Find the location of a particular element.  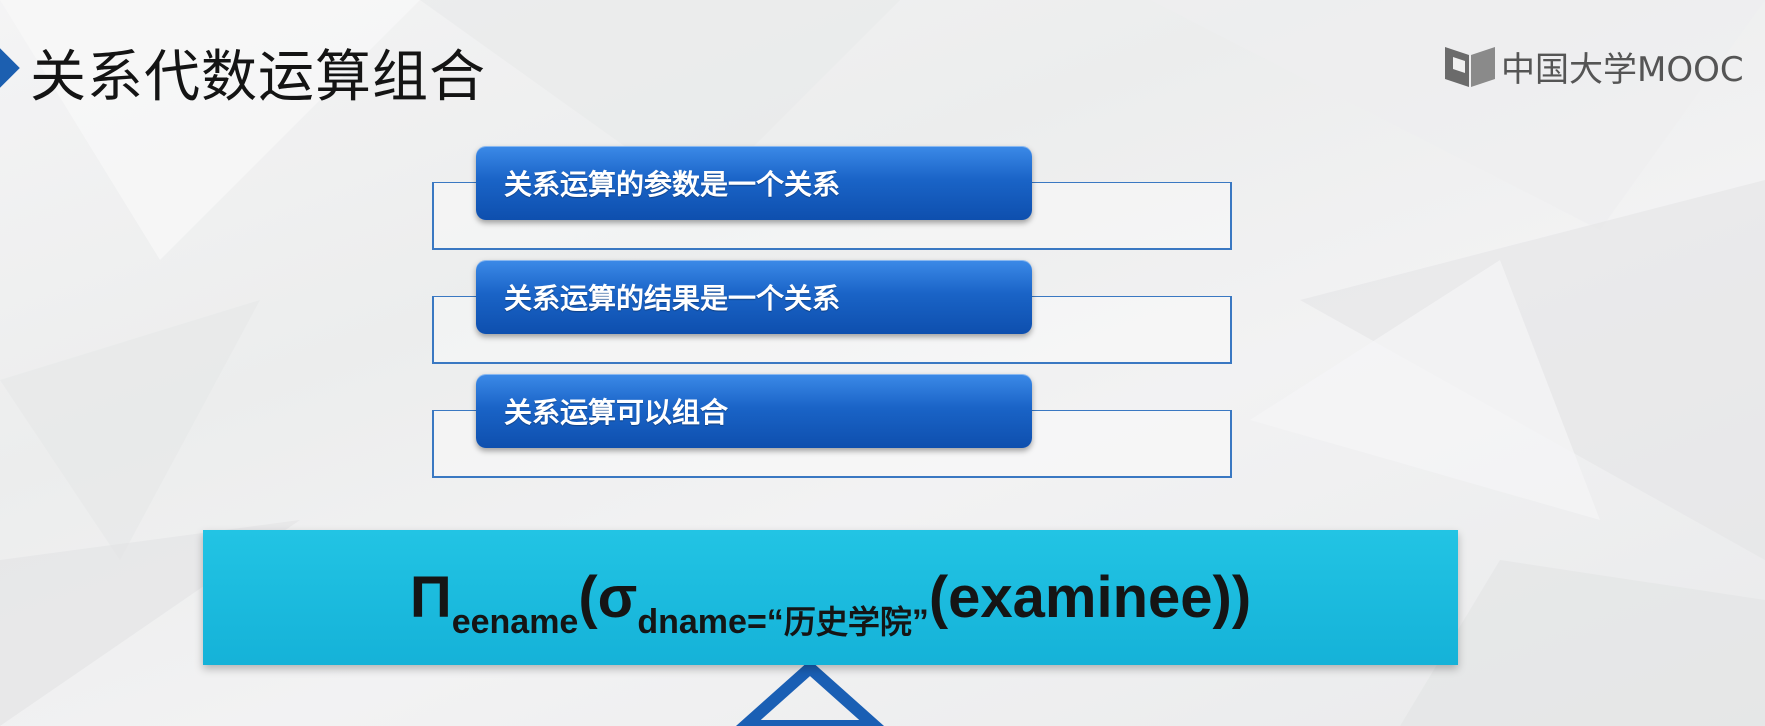

relation-name: (examinee)) is located at coordinates (1090, 597).